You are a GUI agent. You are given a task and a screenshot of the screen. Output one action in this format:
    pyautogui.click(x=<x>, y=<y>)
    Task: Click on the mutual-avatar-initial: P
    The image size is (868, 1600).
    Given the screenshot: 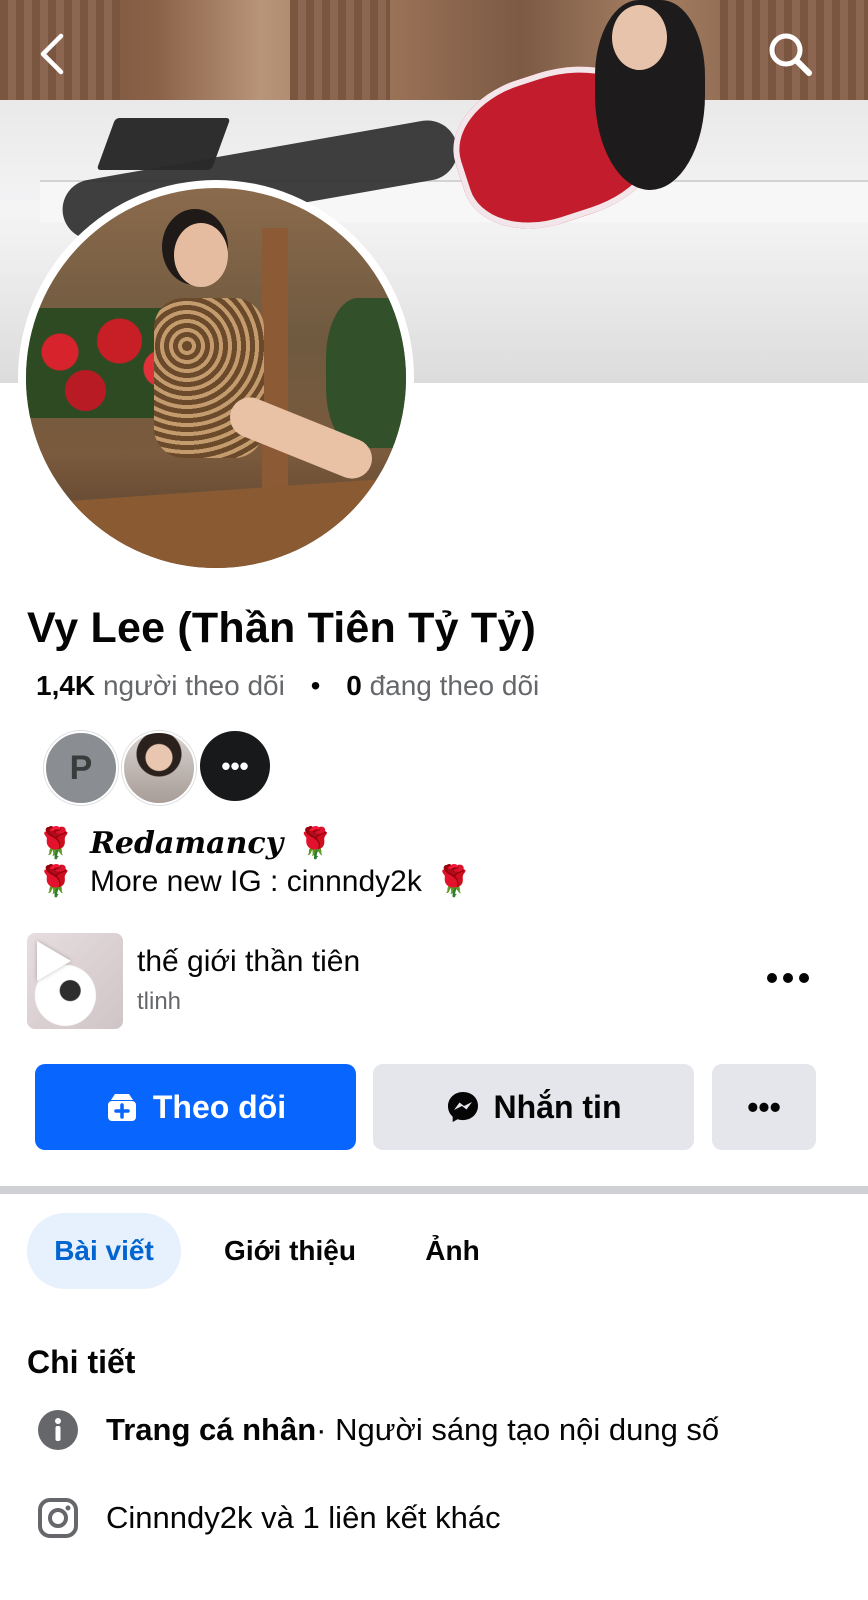 What is the action you would take?
    pyautogui.click(x=81, y=768)
    